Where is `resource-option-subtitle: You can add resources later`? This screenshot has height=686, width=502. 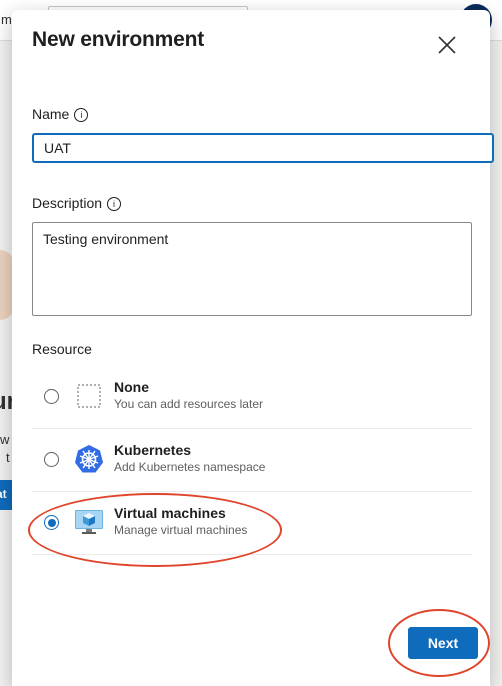 resource-option-subtitle: You can add resources later is located at coordinates (188, 404).